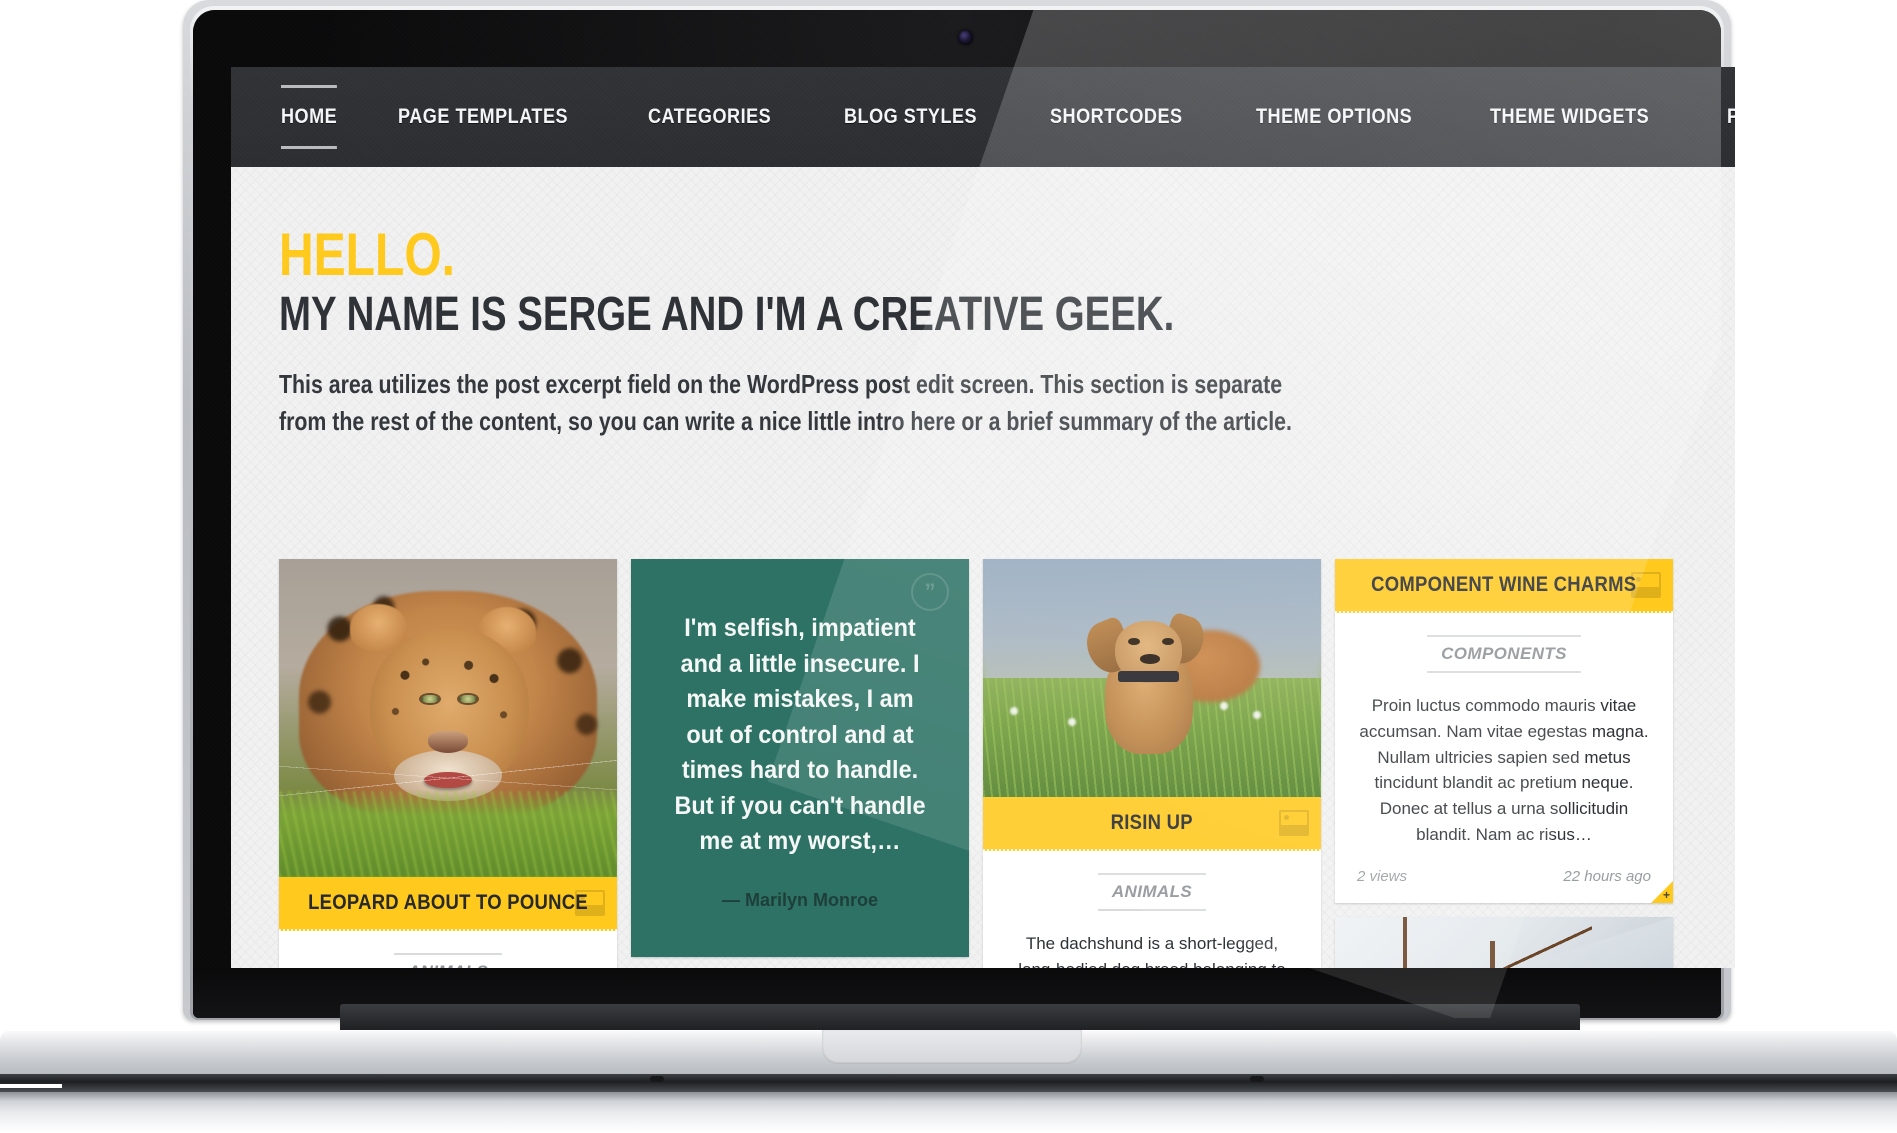 This screenshot has height=1133, width=1897. What do you see at coordinates (367, 254) in the screenshot?
I see `hero-greeting: HELLO.` at bounding box center [367, 254].